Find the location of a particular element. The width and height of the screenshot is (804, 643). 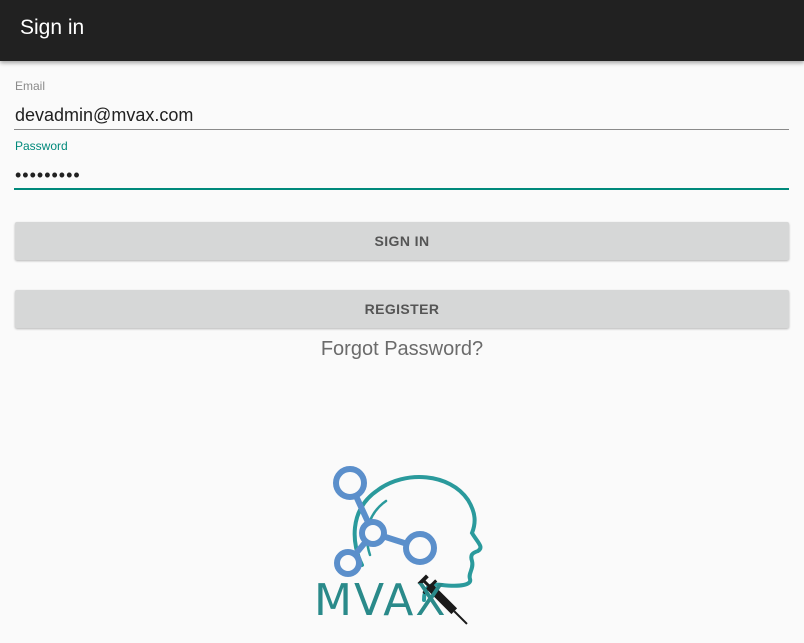

password-field is located at coordinates (401, 175).